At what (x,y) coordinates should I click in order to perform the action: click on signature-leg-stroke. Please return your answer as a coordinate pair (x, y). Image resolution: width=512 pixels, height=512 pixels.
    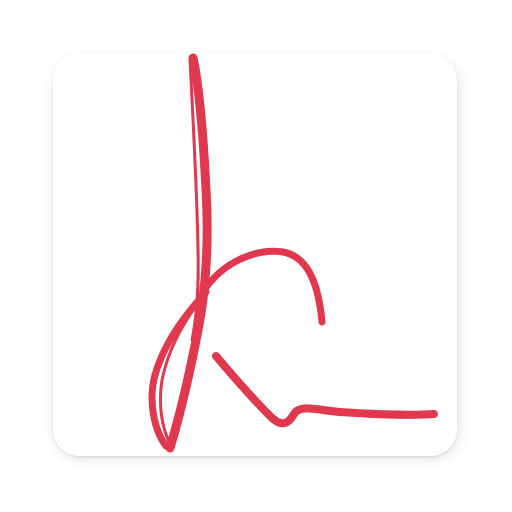
    Looking at the image, I should click on (325, 390).